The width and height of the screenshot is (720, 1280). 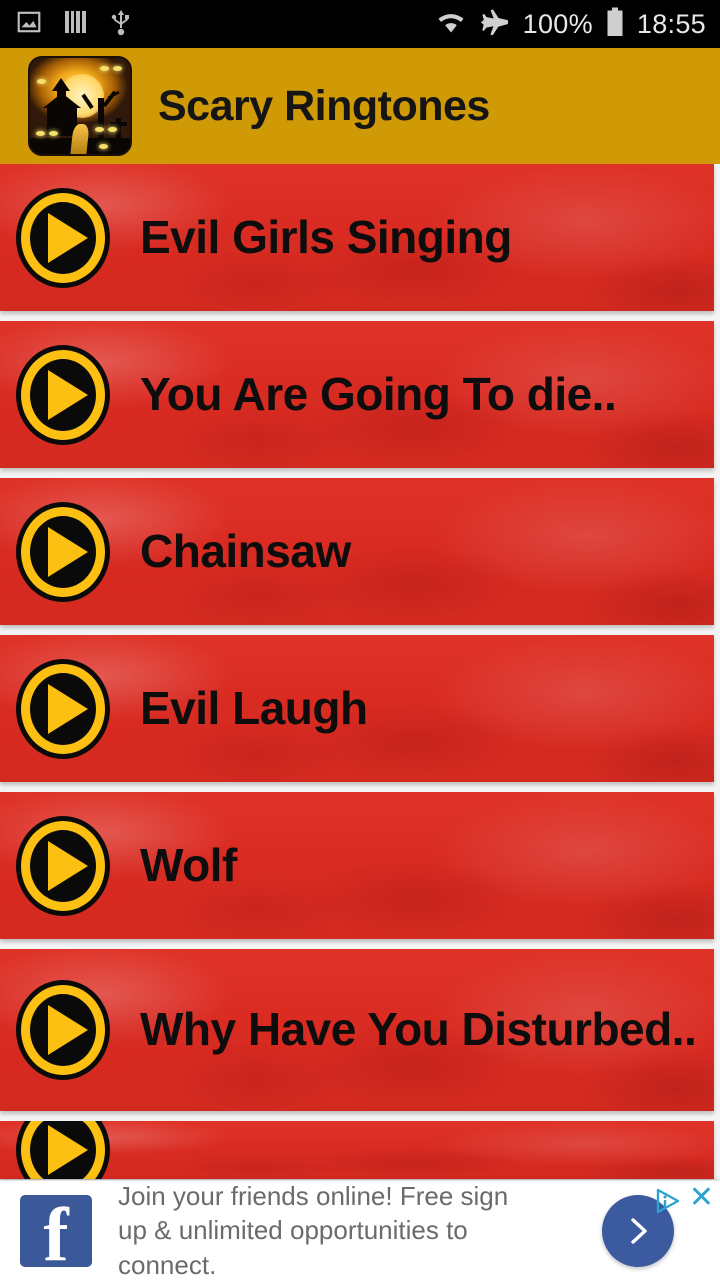 I want to click on facebook-logo-letter: f, so click(x=56, y=1234).